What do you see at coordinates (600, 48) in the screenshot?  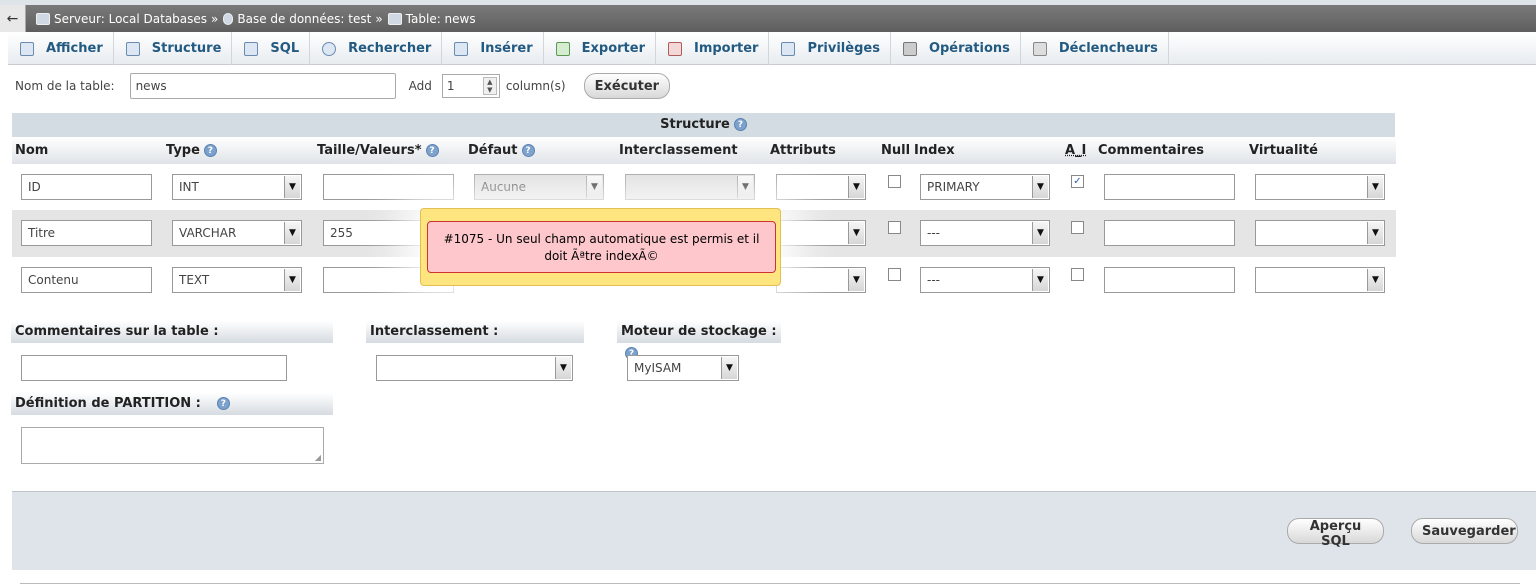 I see `tab-exporter: Exporter` at bounding box center [600, 48].